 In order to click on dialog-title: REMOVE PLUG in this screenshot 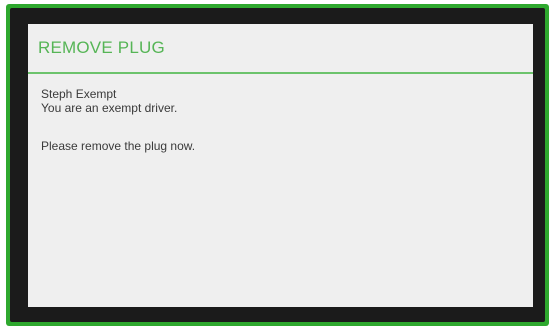, I will do `click(101, 47)`.